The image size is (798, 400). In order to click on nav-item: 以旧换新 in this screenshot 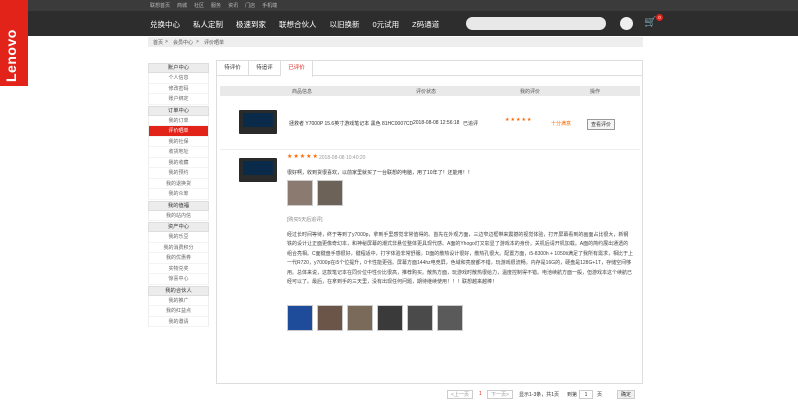, I will do `click(345, 24)`.